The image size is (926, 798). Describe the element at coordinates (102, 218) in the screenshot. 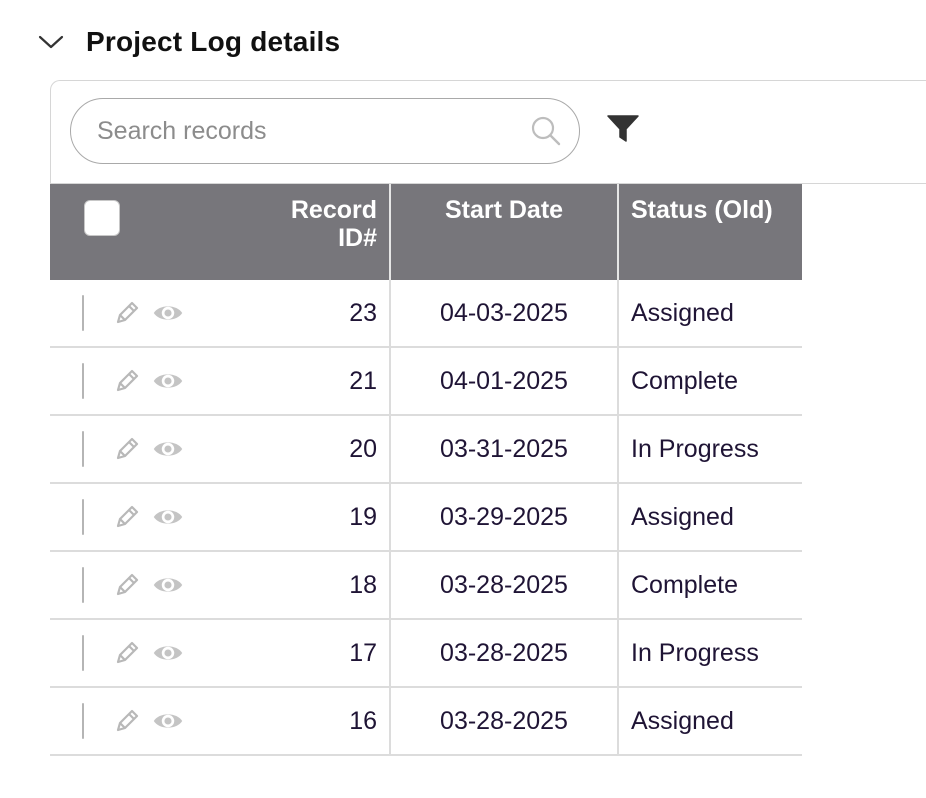

I see `select-all-checkbox` at that location.